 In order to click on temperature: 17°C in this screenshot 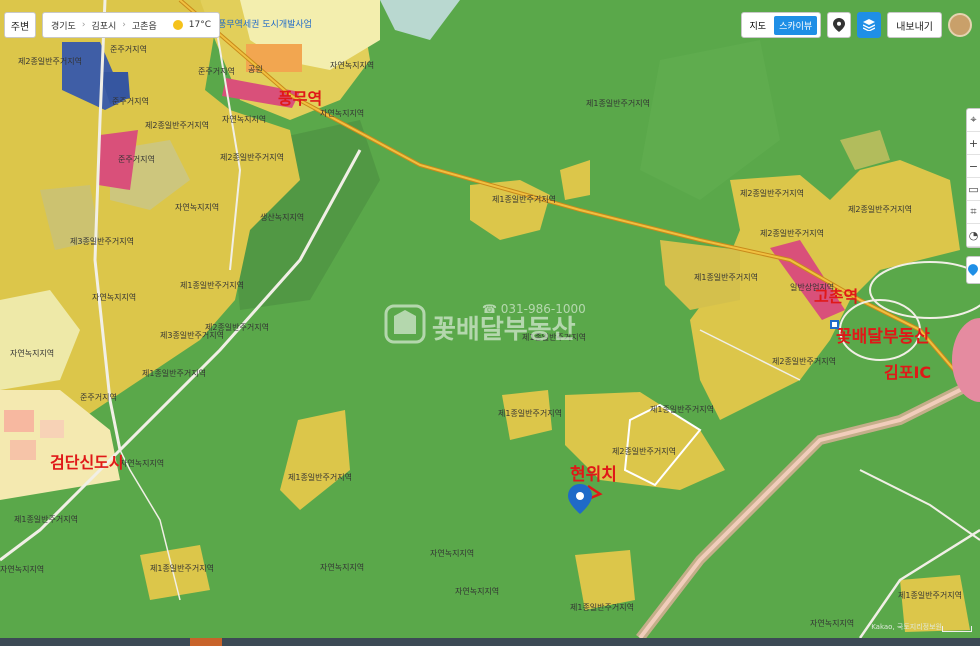, I will do `click(199, 25)`.